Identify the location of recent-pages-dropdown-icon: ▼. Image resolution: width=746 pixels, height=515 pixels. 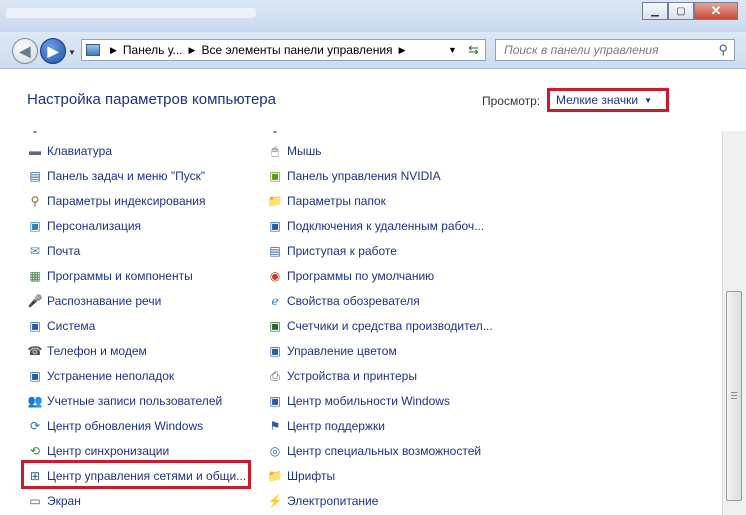
(72, 52).